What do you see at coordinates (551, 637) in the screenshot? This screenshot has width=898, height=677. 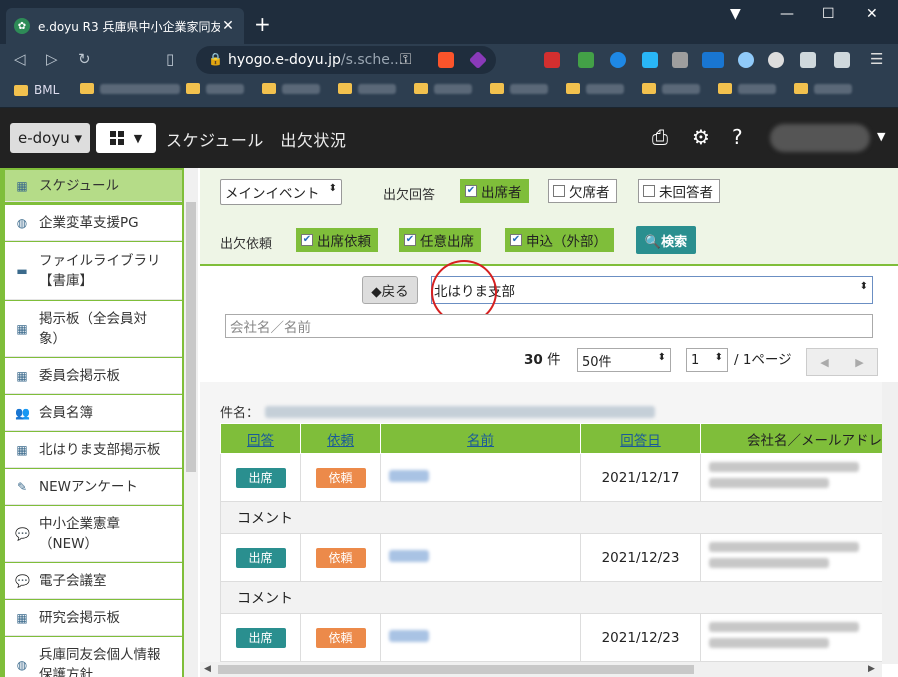 I see `table-row: 出席 依頼 2021/12/23` at bounding box center [551, 637].